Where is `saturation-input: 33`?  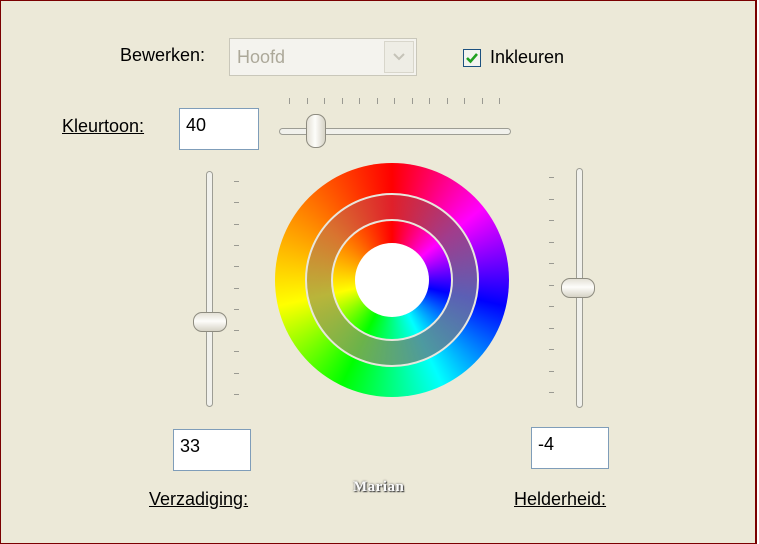
saturation-input: 33 is located at coordinates (212, 450).